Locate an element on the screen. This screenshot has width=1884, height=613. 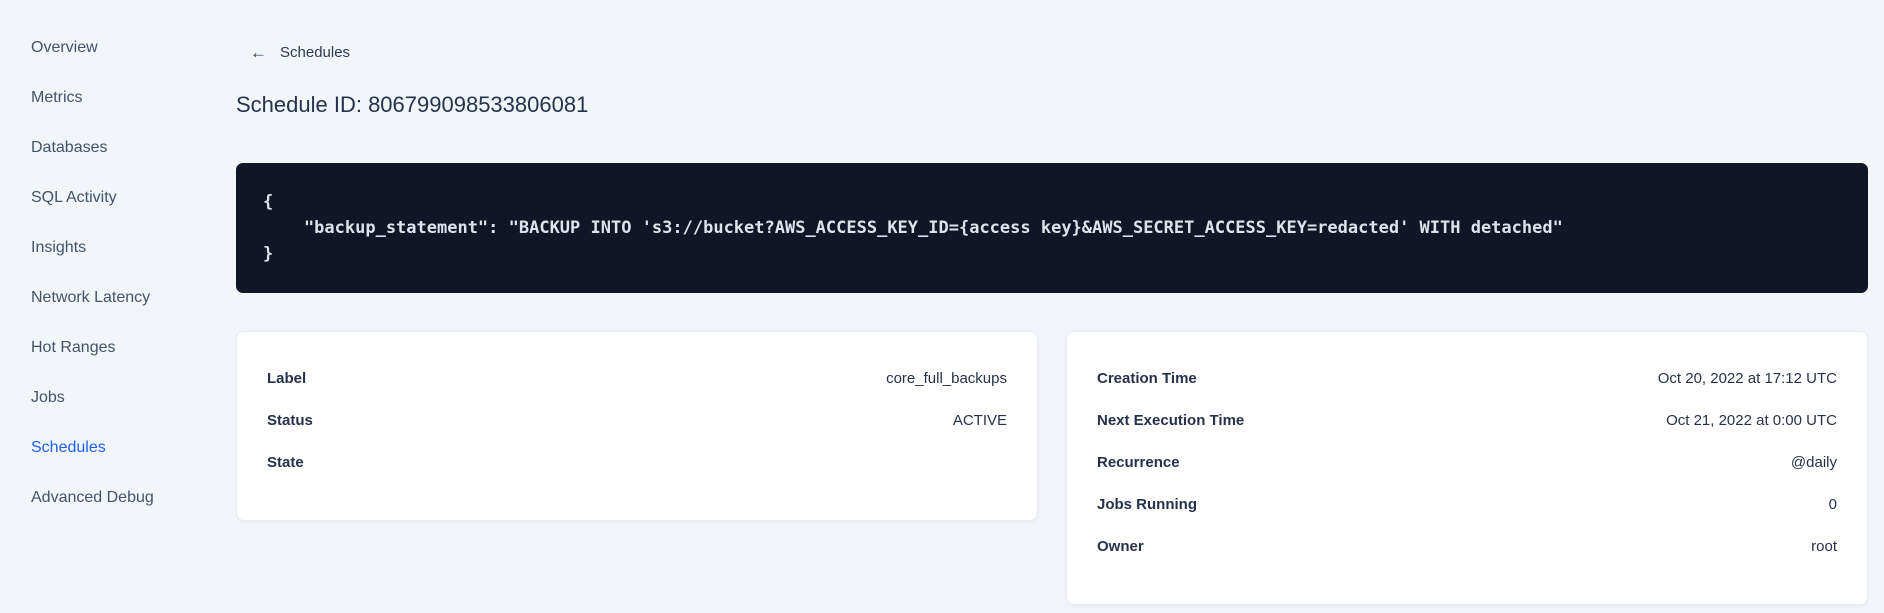
back-to-schedules-link: ← Schedules is located at coordinates (300, 52).